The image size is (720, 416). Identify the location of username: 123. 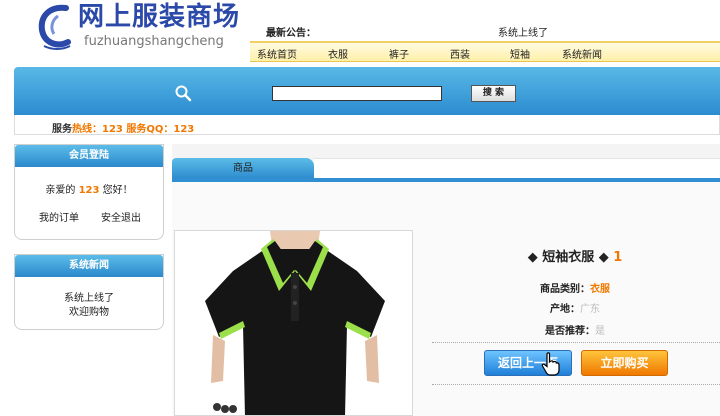
(89, 190).